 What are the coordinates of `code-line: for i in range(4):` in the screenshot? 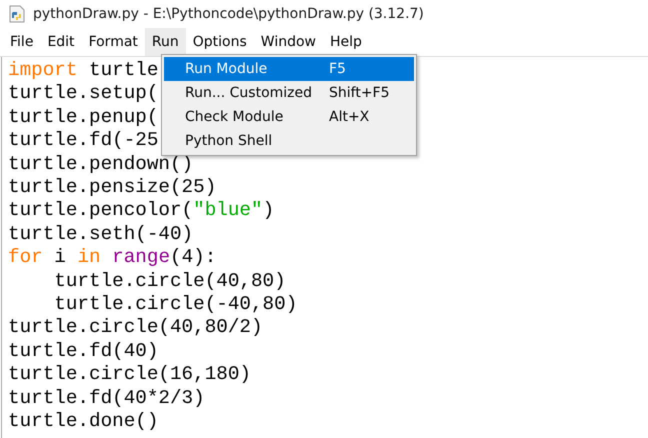 It's located at (112, 258).